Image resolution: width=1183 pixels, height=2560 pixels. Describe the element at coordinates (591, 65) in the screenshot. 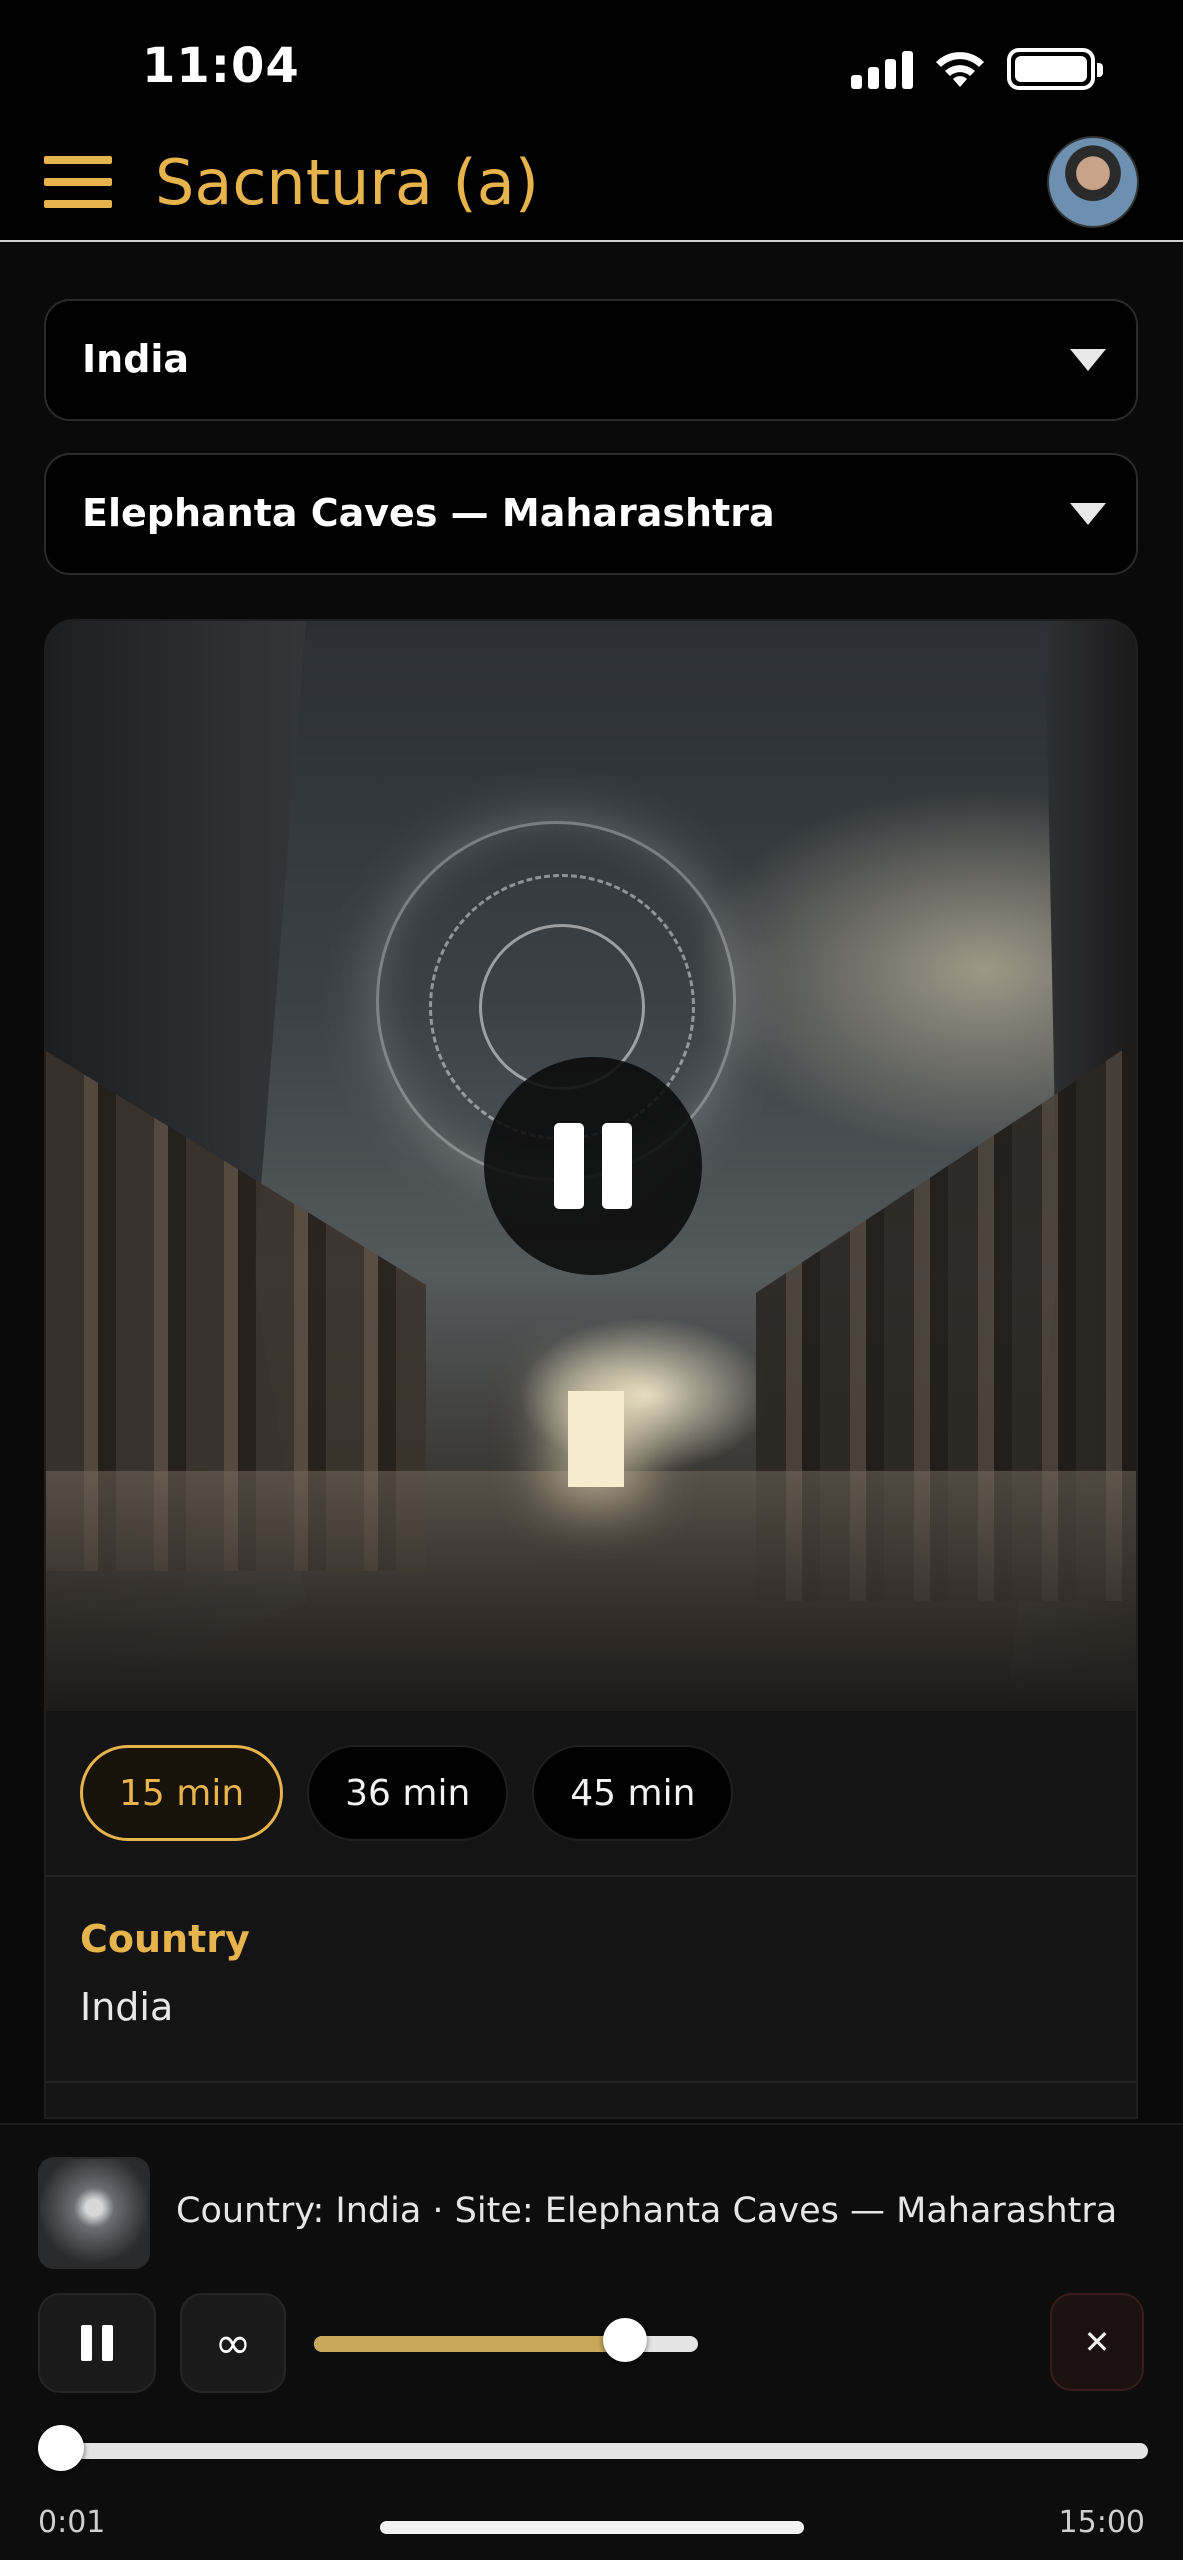

I see `status-bar: 11:04` at that location.